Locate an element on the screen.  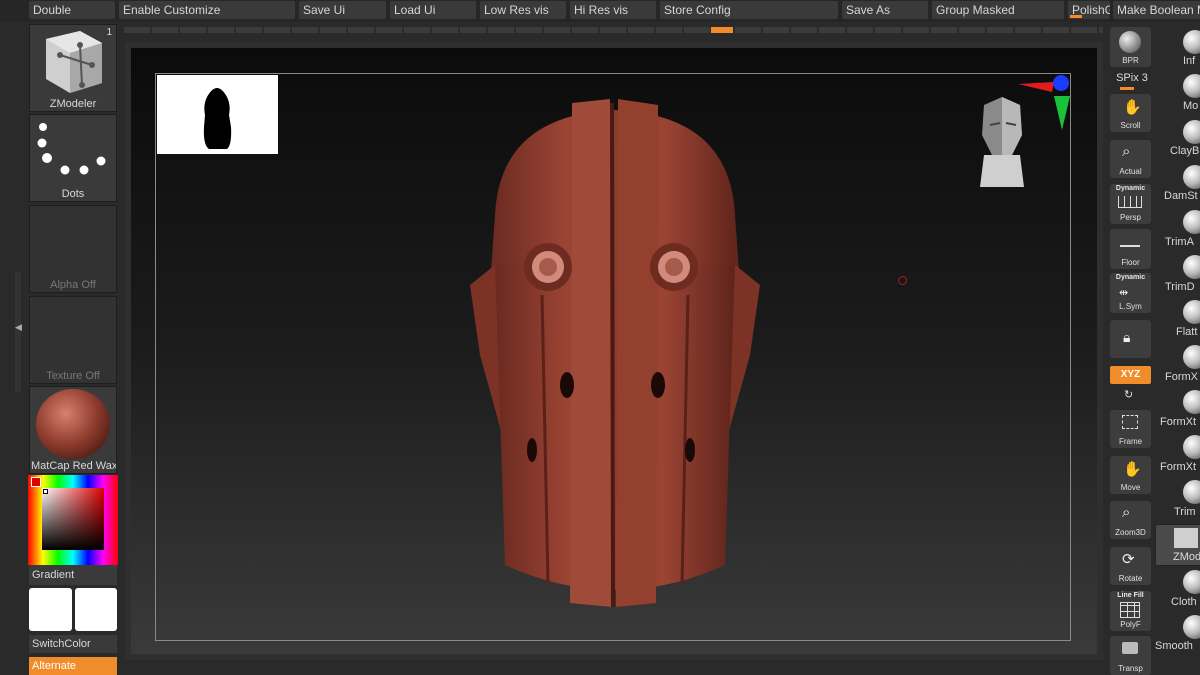
material-thumbnail: MatCap Red Wax is located at coordinates (73, 430).